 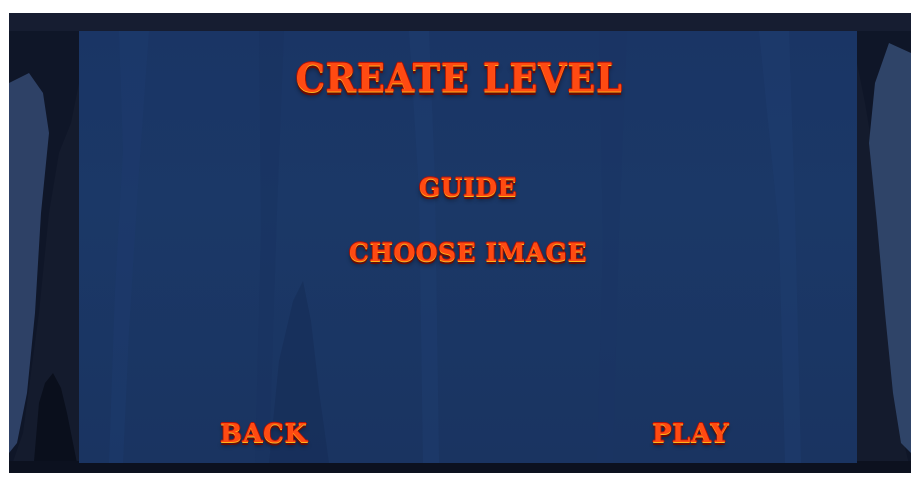 What do you see at coordinates (690, 434) in the screenshot?
I see `play-button: PLAY` at bounding box center [690, 434].